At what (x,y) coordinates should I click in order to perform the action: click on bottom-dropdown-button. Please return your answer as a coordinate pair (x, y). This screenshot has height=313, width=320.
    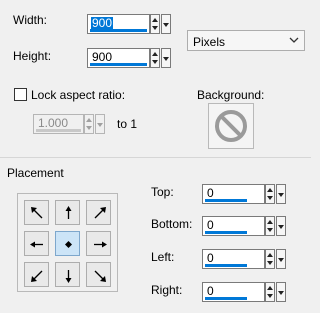
    Looking at the image, I should click on (281, 226).